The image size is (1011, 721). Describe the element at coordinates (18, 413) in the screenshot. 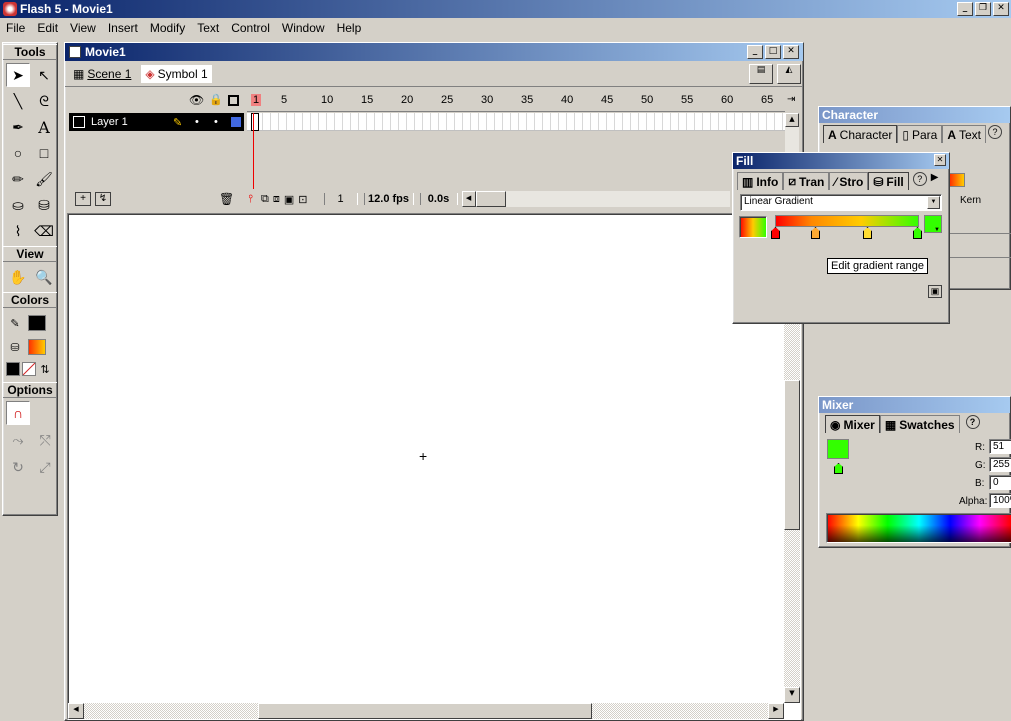

I see `snap-magnet-icon: ∩` at that location.